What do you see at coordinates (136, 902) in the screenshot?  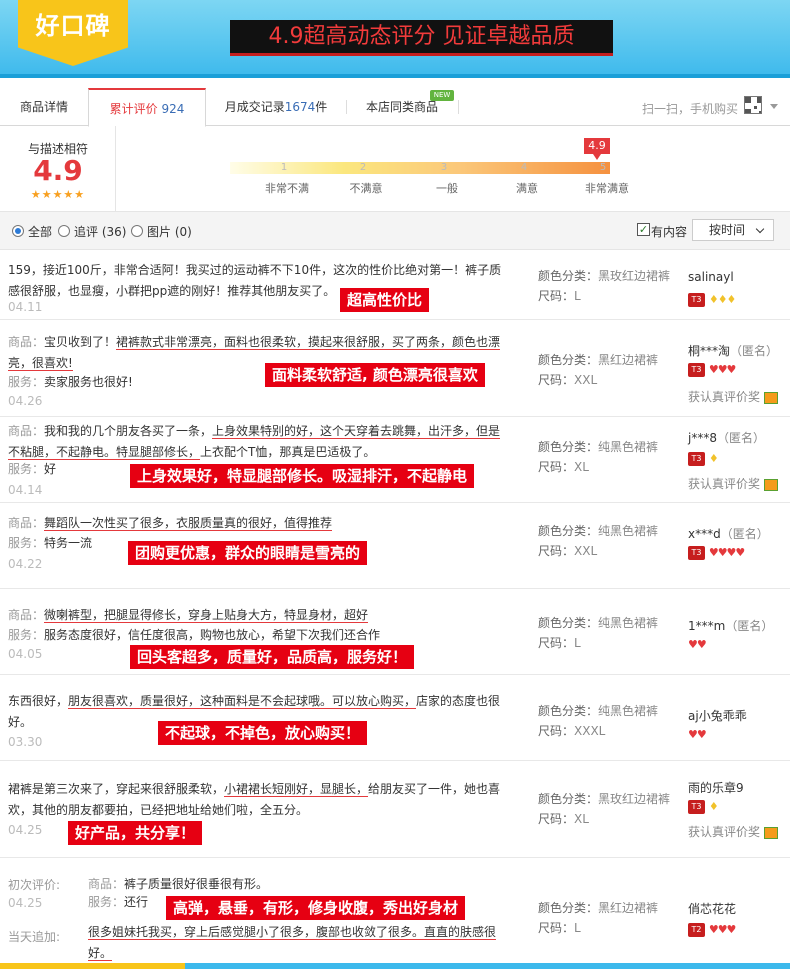 I see `service-body: 还行` at bounding box center [136, 902].